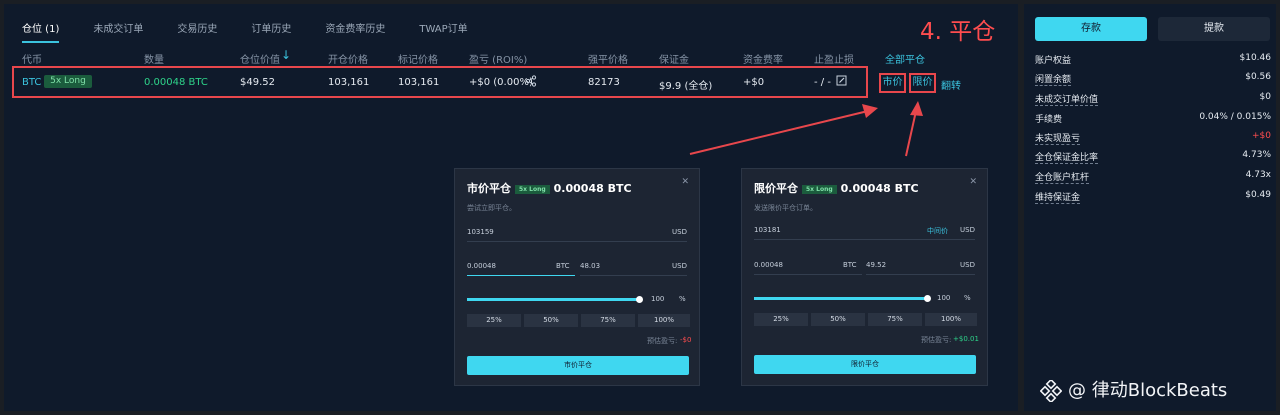  What do you see at coordinates (604, 82) in the screenshot?
I see `liq-cell: 82173` at bounding box center [604, 82].